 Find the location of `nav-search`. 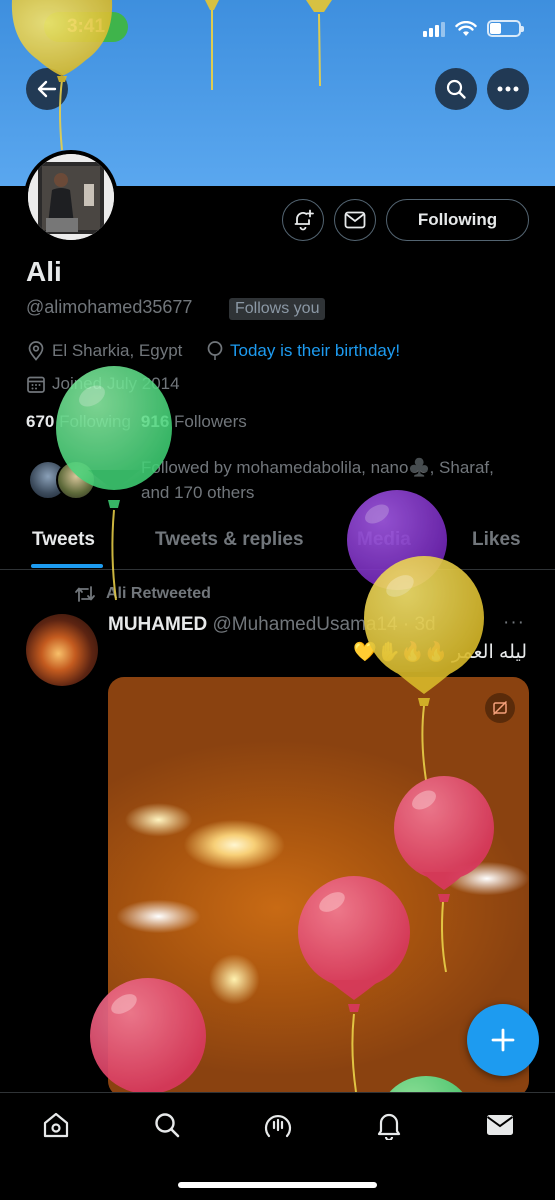

nav-search is located at coordinates (167, 1125).